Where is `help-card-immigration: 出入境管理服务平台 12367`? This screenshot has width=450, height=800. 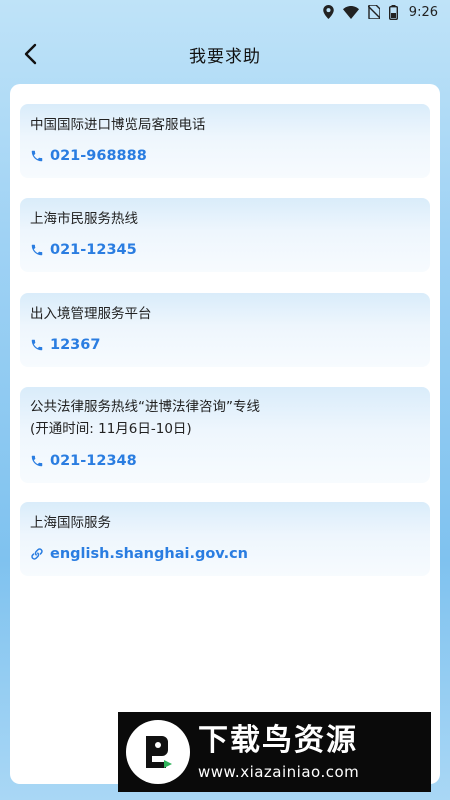 help-card-immigration: 出入境管理服务平台 12367 is located at coordinates (225, 330).